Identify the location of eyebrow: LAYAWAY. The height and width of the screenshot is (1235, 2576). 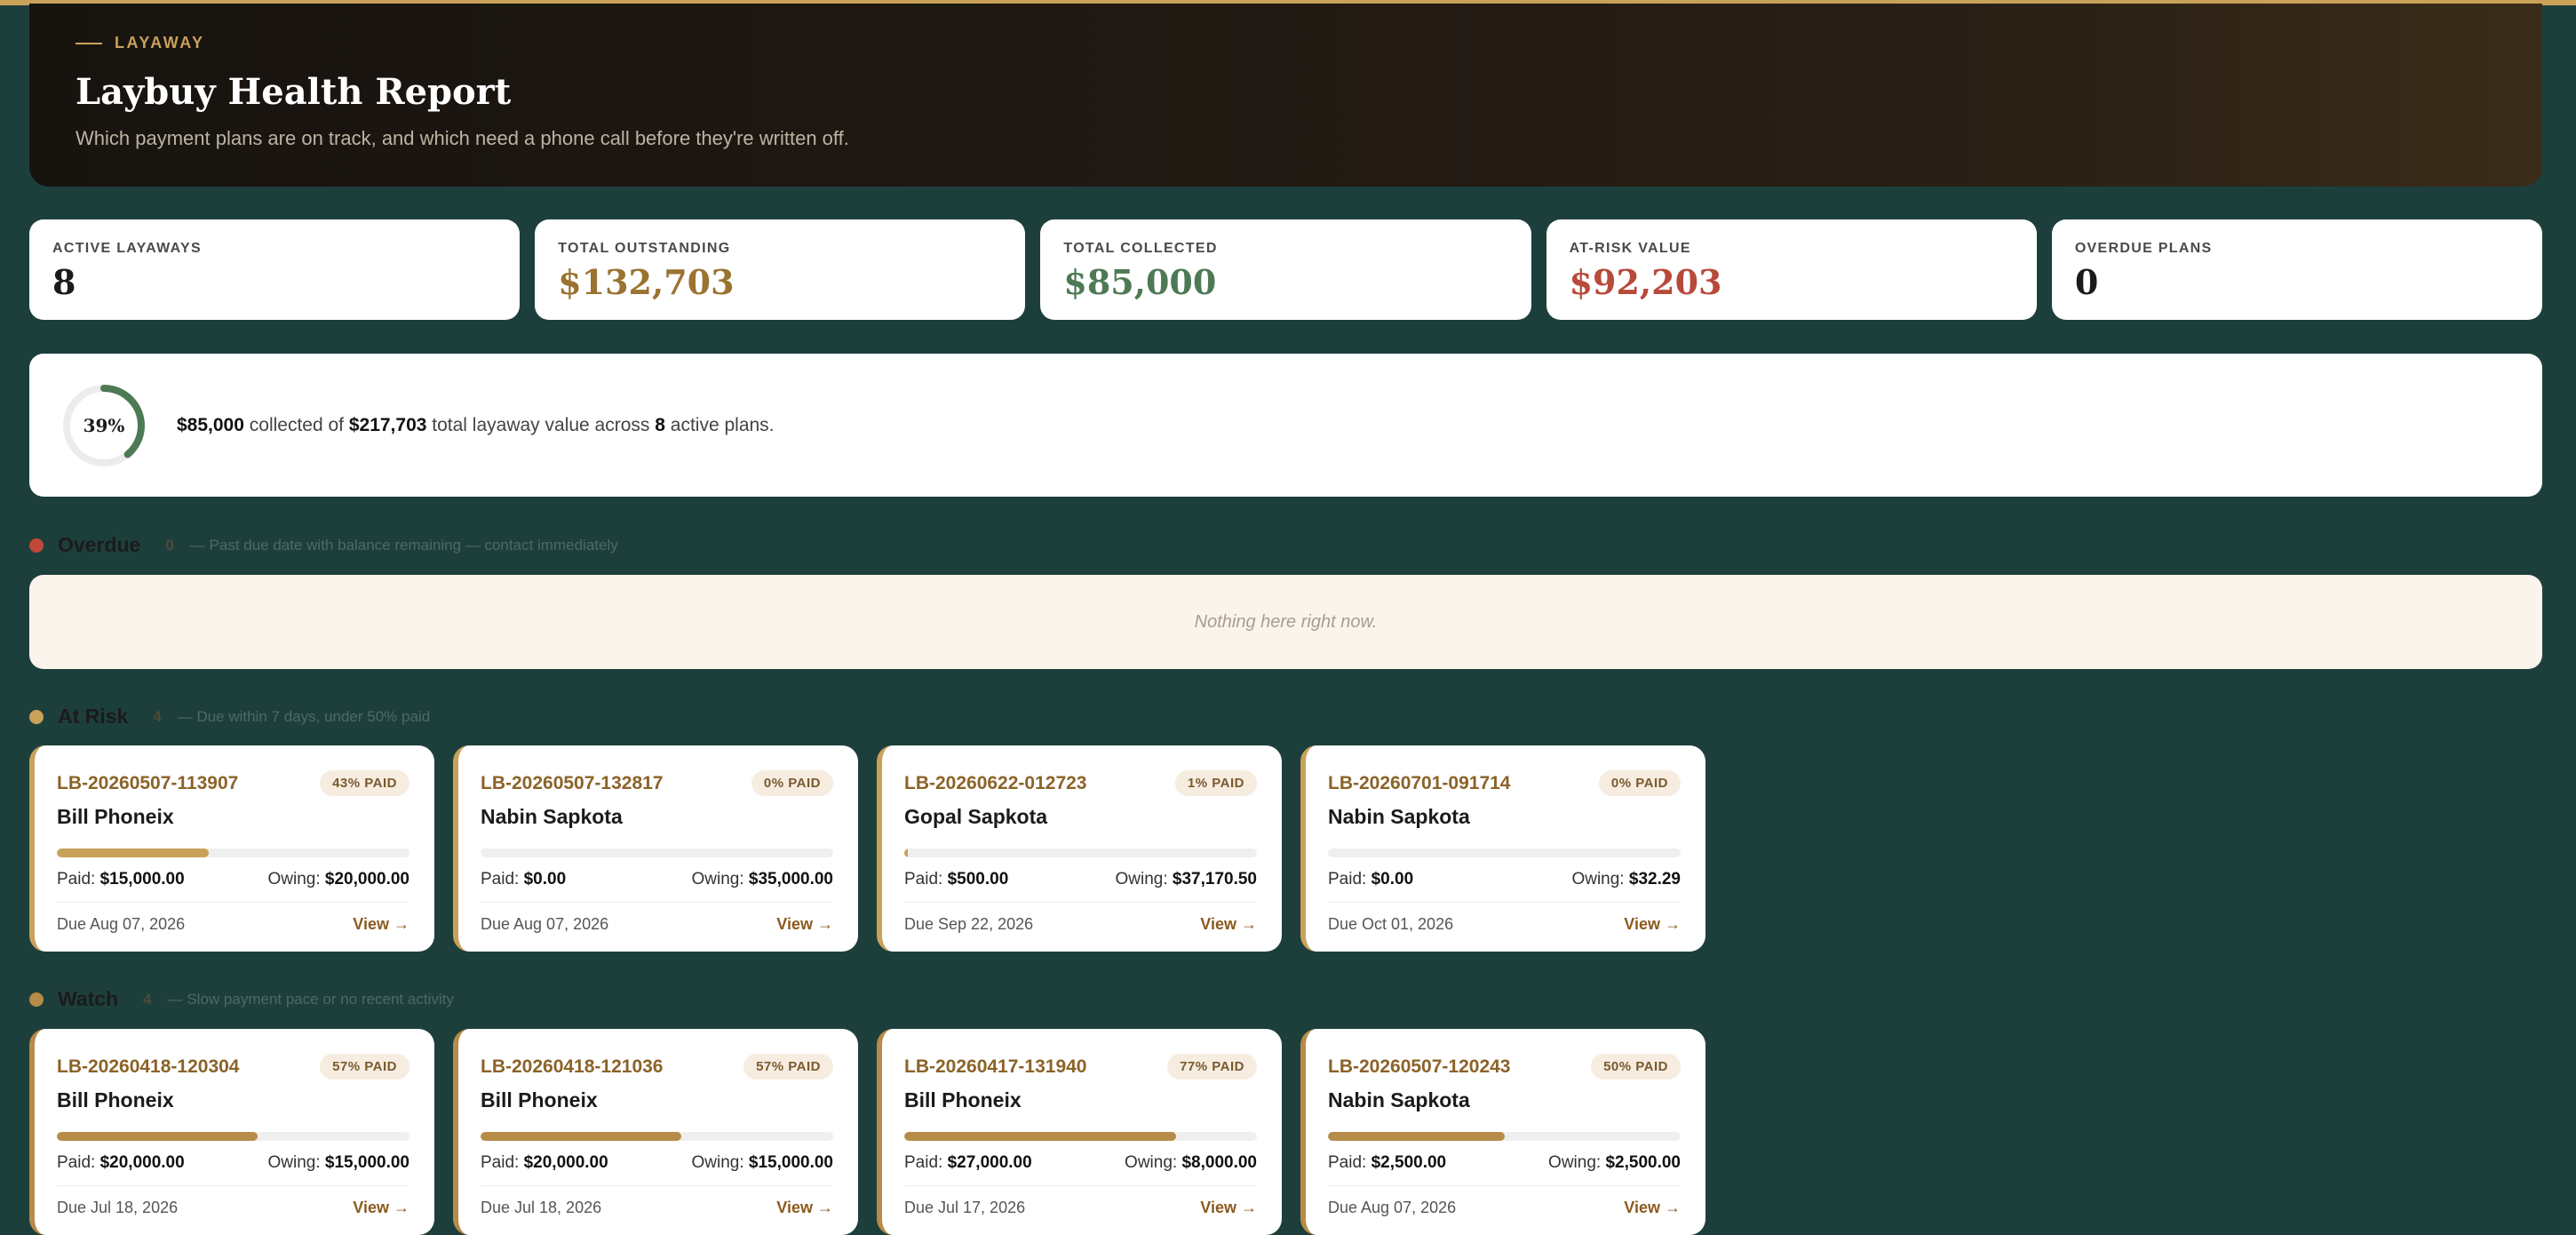
(140, 43).